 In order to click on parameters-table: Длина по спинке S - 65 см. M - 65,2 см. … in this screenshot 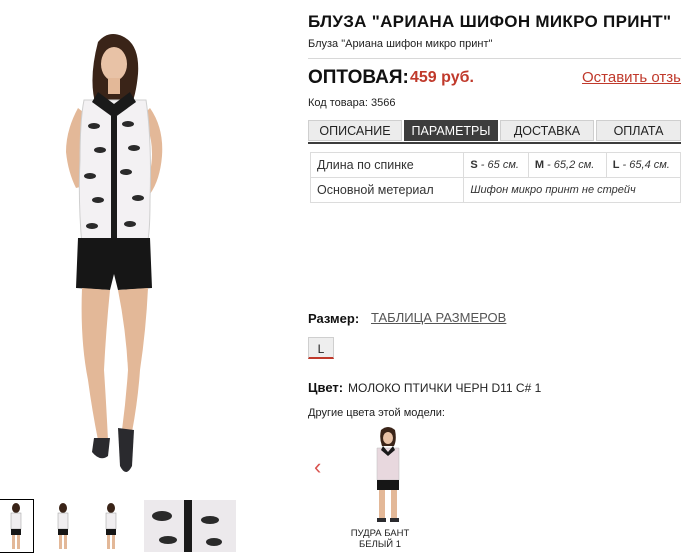, I will do `click(495, 177)`.